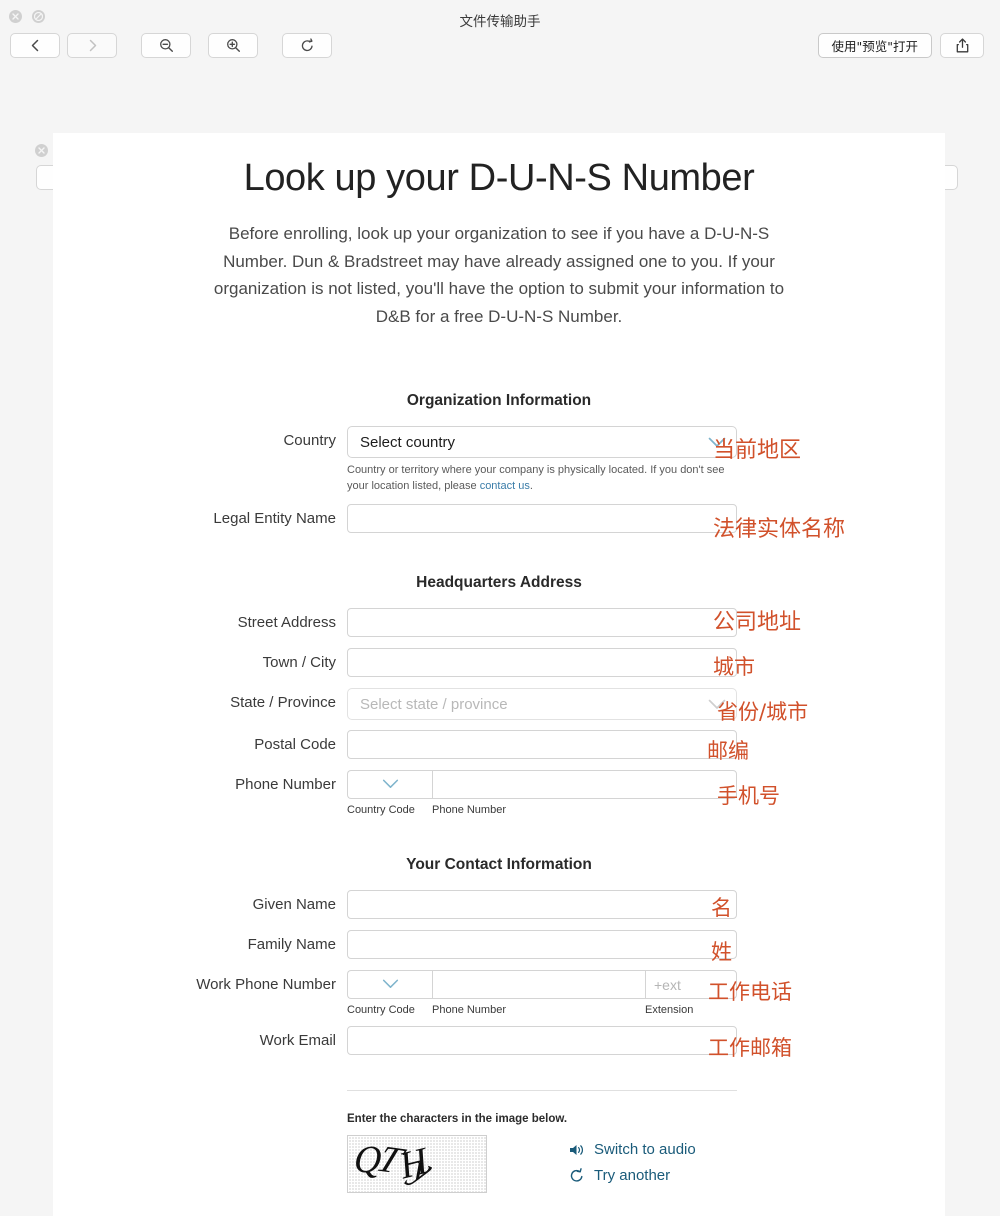 The height and width of the screenshot is (1216, 1000). I want to click on family-name-input, so click(542, 944).